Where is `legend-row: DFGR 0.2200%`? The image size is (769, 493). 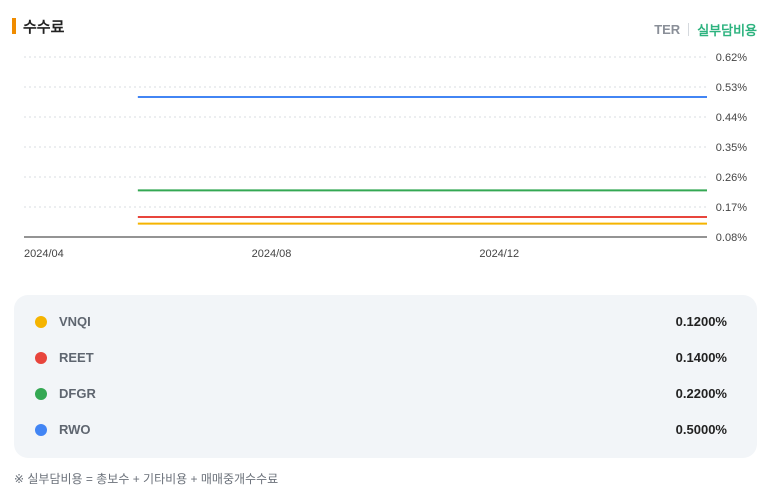
legend-row: DFGR 0.2200% is located at coordinates (385, 394).